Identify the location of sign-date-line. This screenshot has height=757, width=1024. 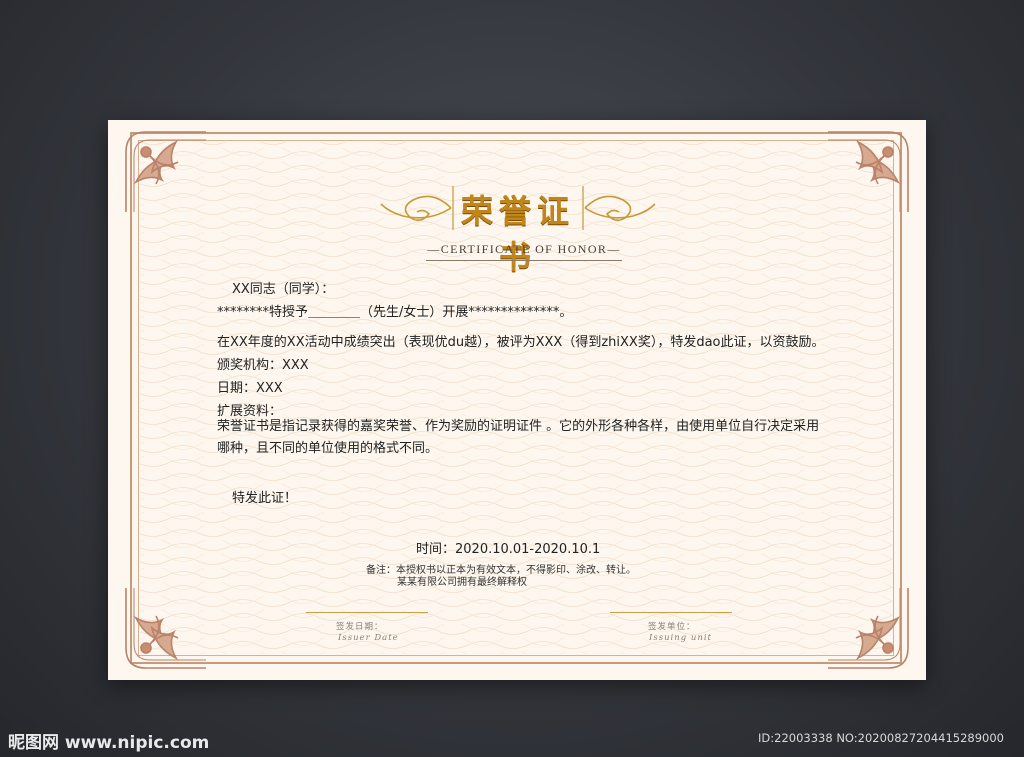
(367, 612).